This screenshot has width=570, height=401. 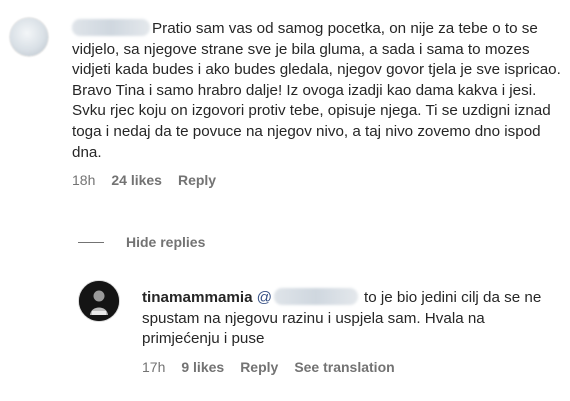 I want to click on see-translation-button: See translation, so click(x=344, y=367).